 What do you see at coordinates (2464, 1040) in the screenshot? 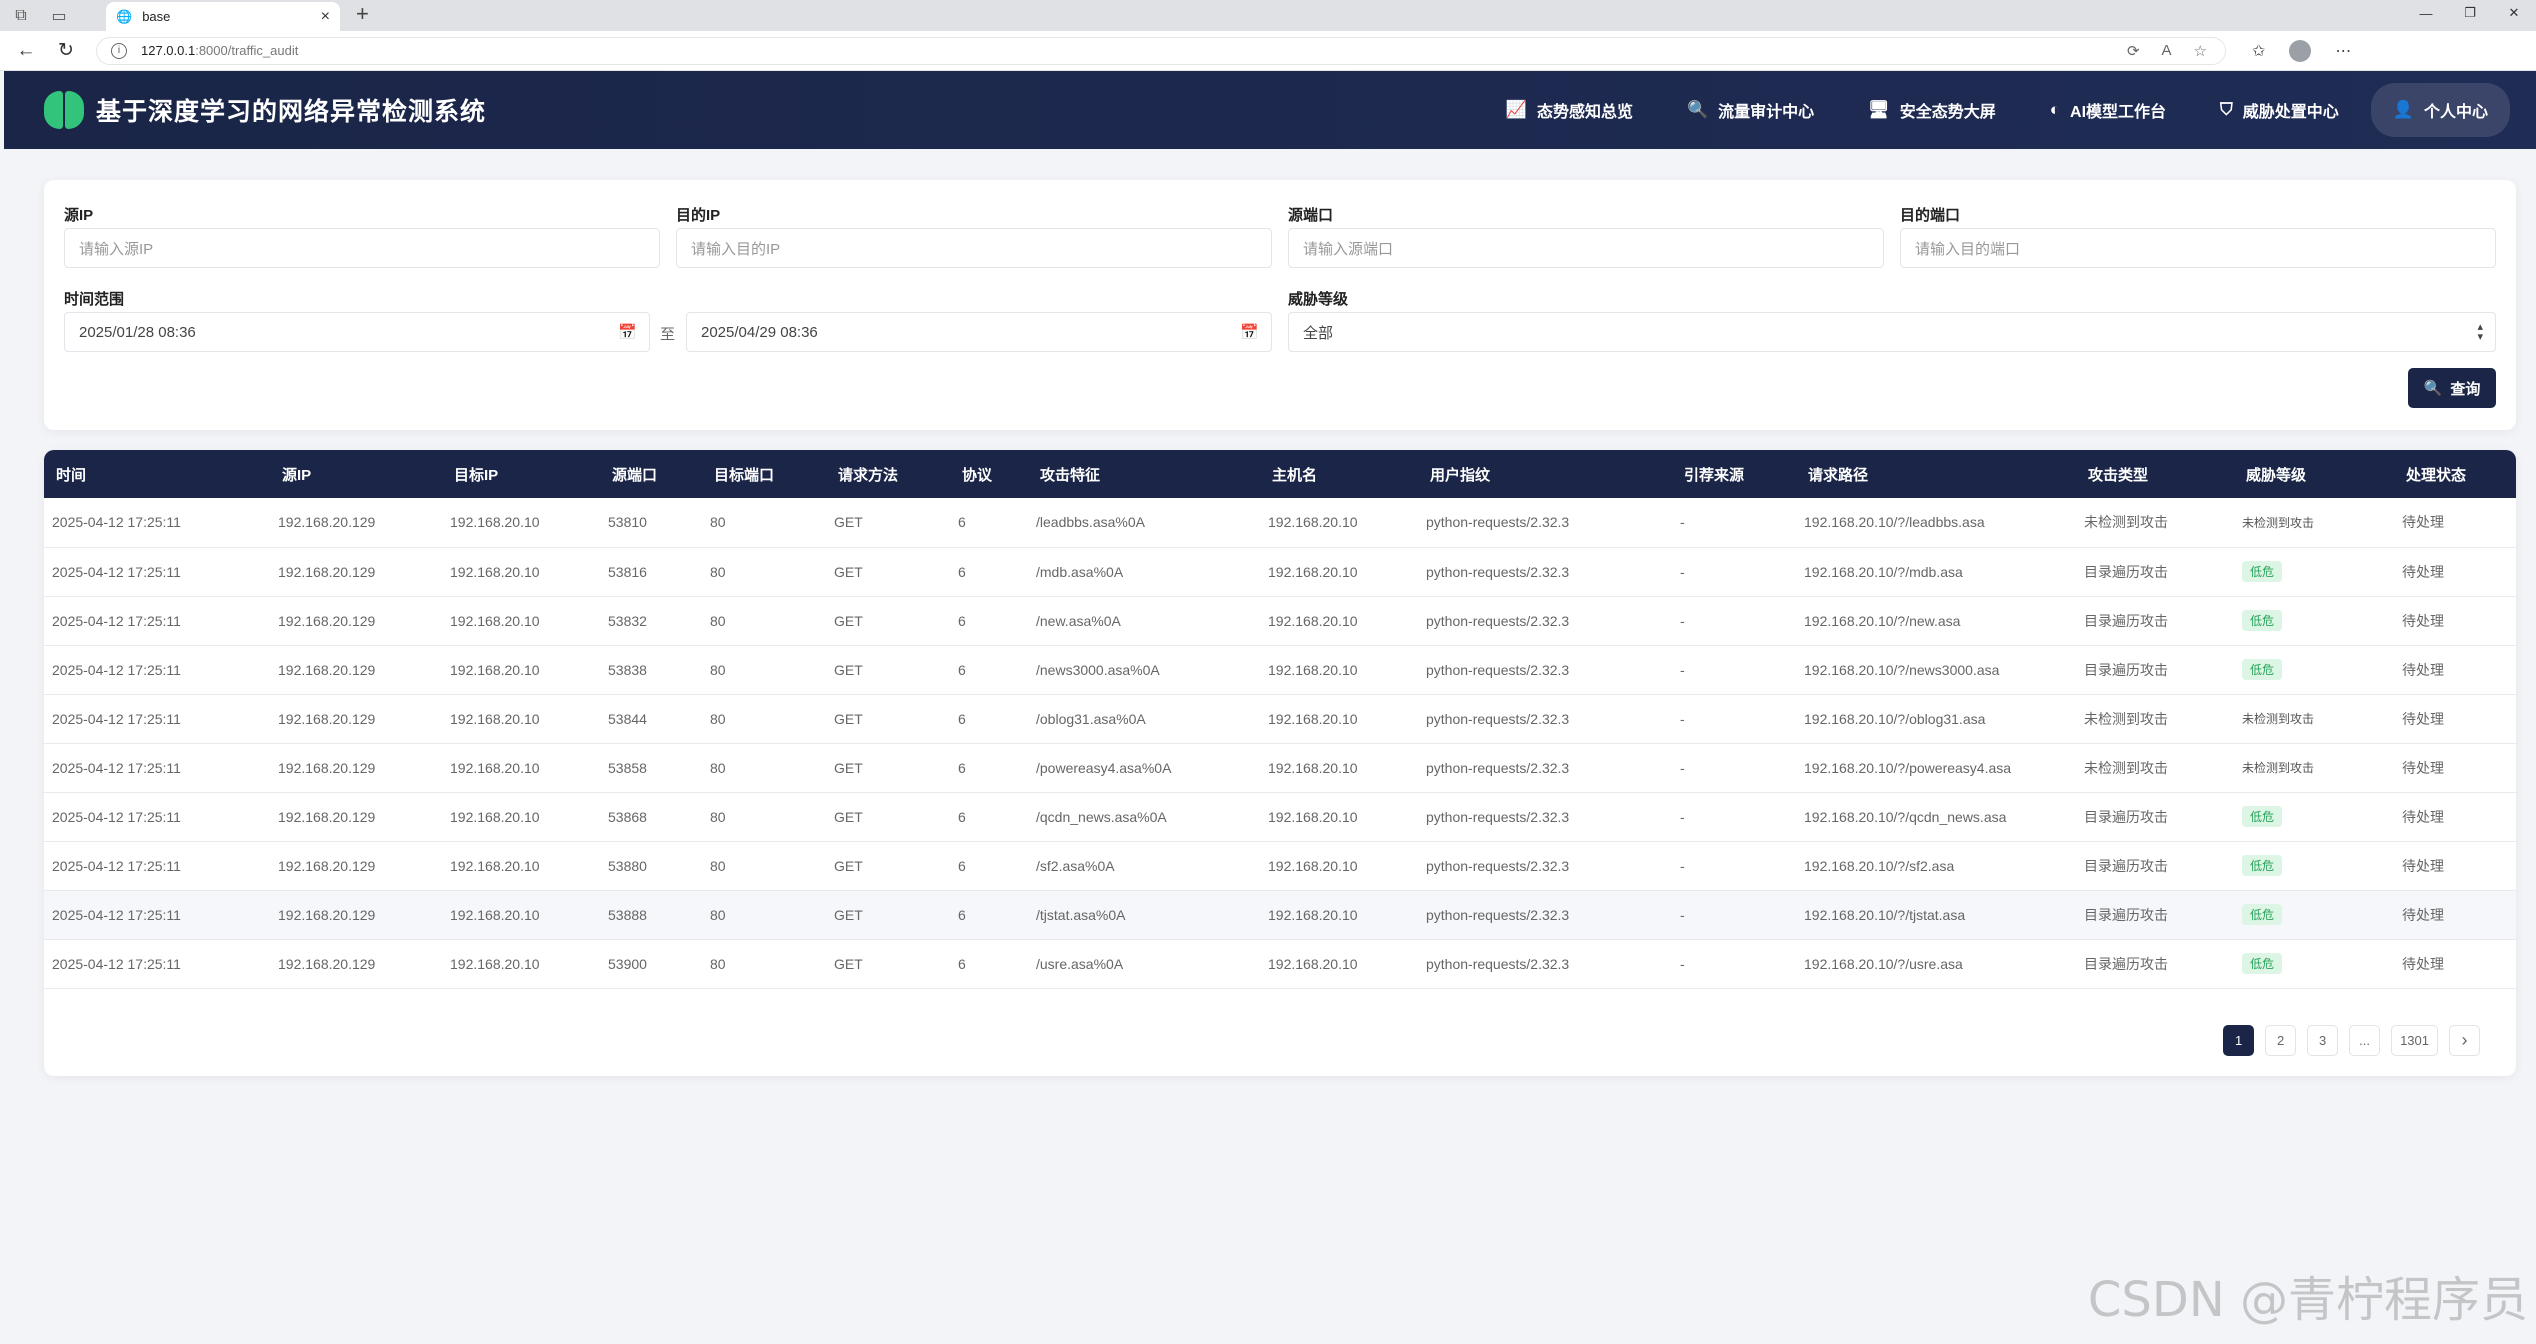
I see `next-page-icon: ›` at bounding box center [2464, 1040].